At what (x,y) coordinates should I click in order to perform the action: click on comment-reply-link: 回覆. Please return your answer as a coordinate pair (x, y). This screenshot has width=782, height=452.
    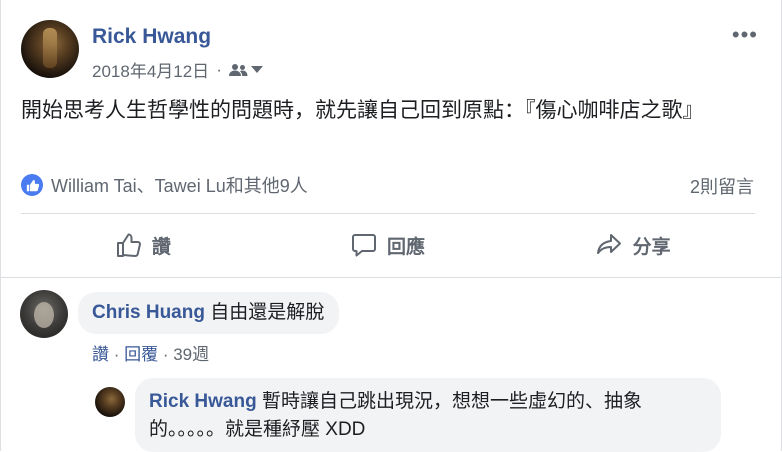
    Looking at the image, I should click on (141, 354).